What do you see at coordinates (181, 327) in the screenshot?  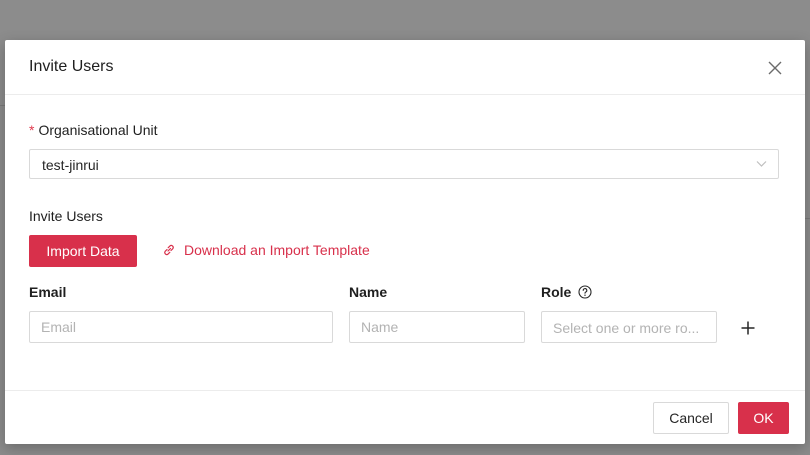 I see `email-input` at bounding box center [181, 327].